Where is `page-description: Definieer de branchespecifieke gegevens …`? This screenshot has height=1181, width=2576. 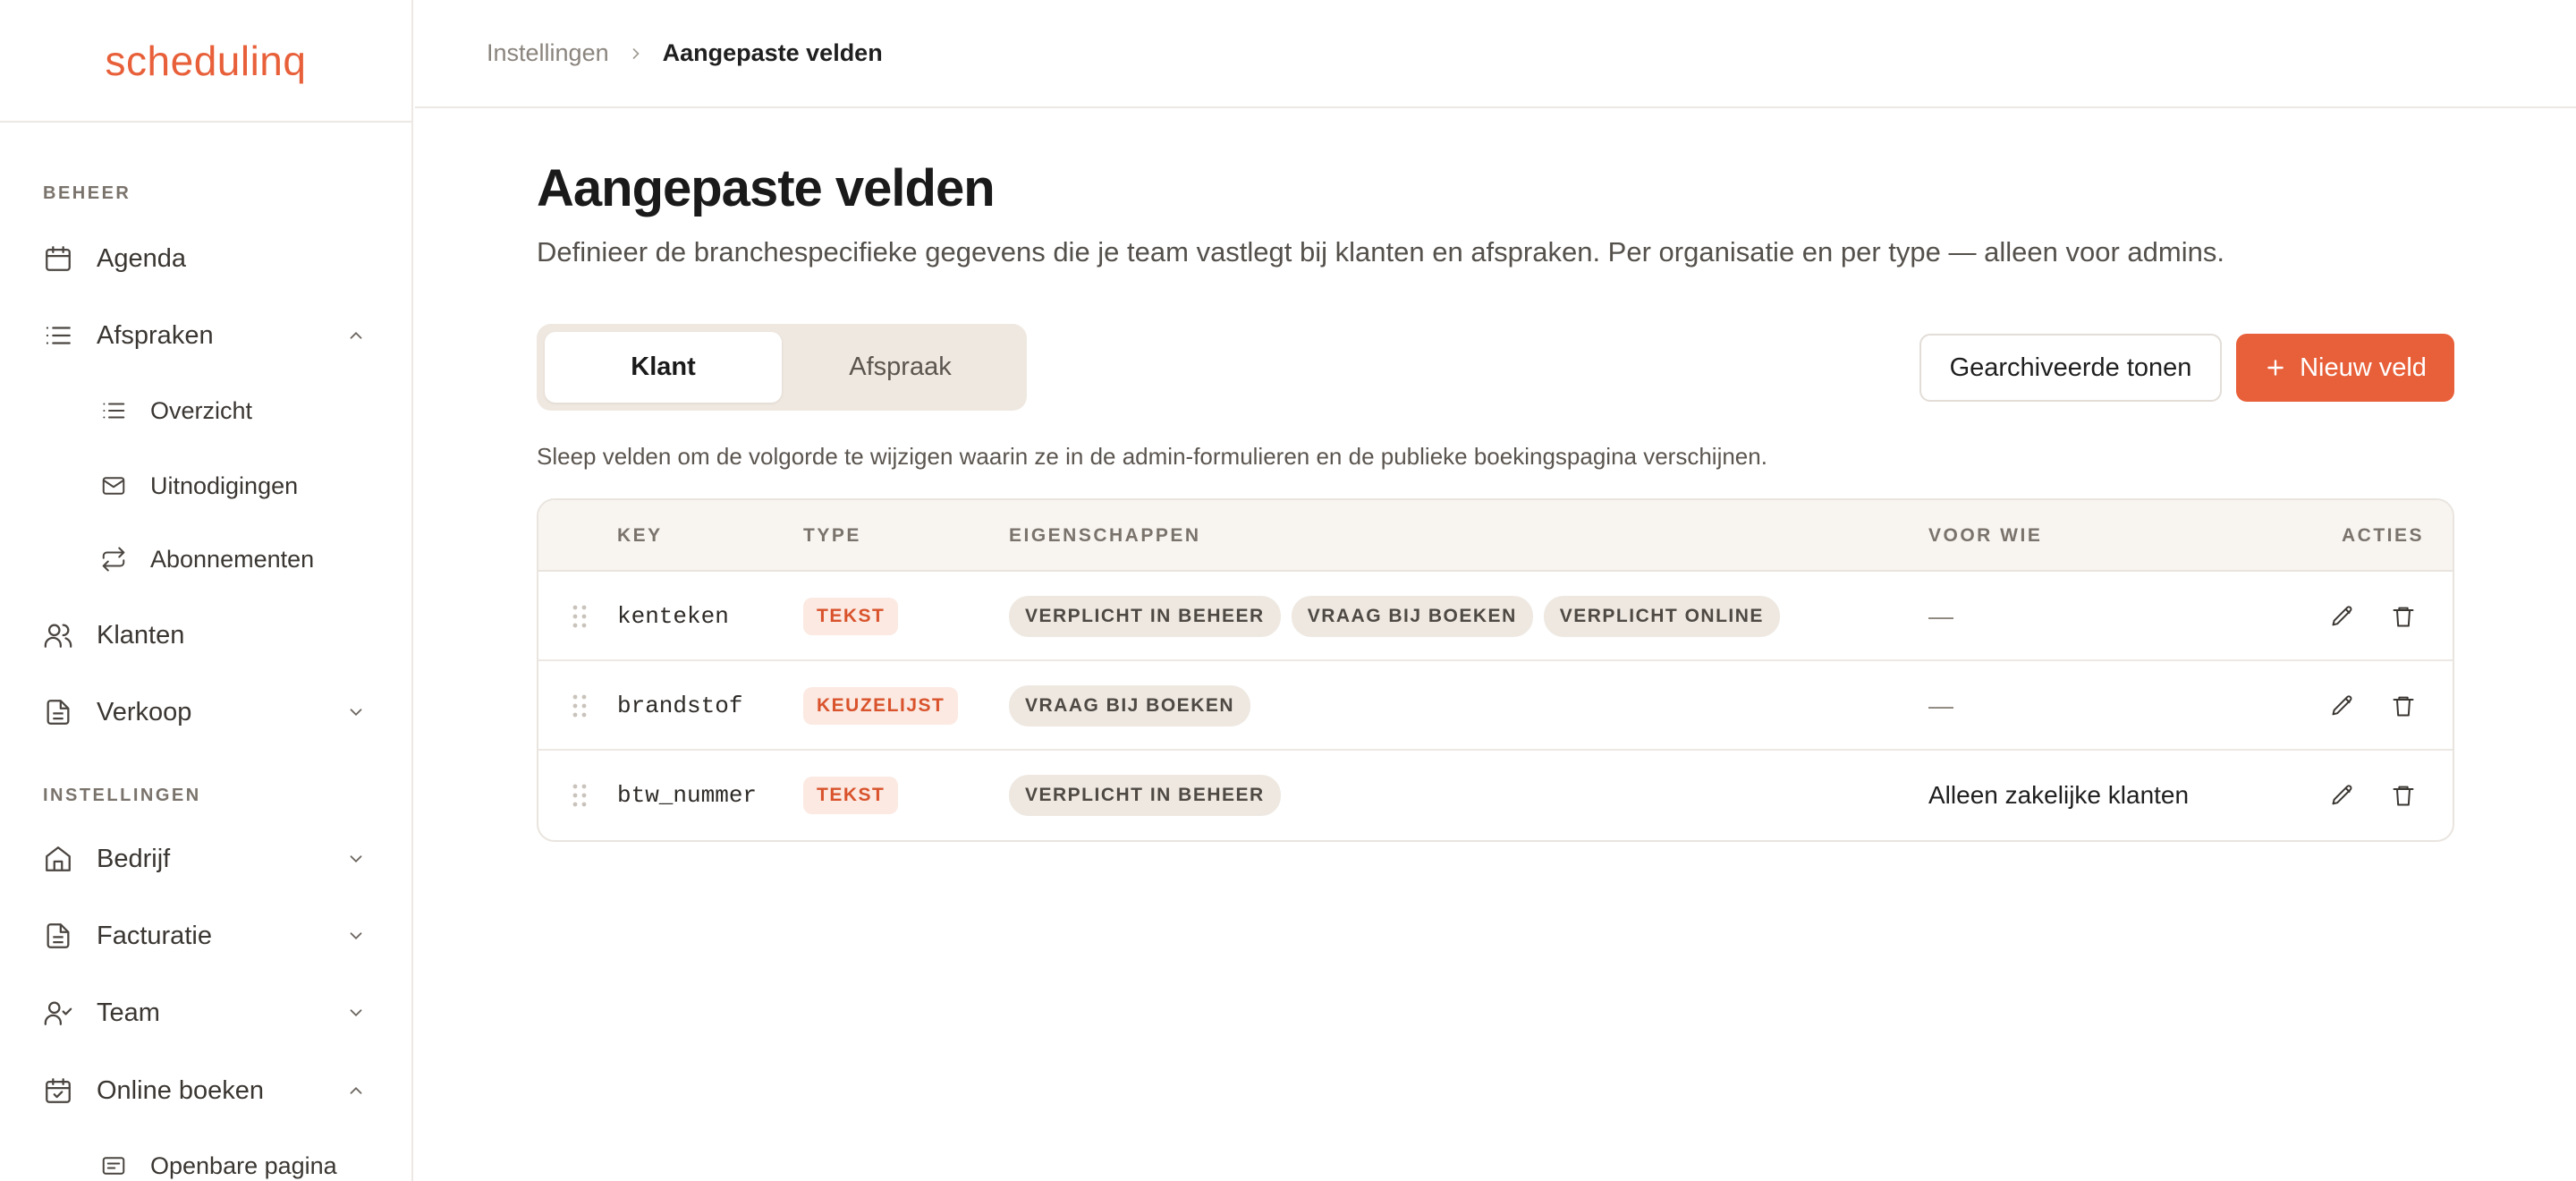
page-description: Definieer de branchespecifieke gegevens … is located at coordinates (1380, 252).